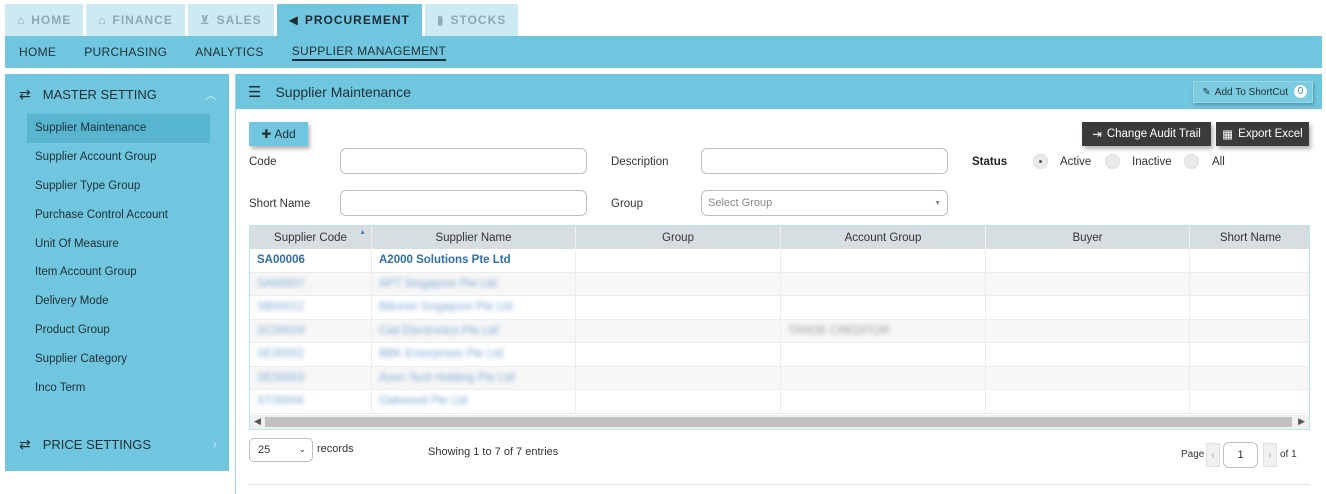 This screenshot has width=1326, height=494. I want to click on supplier-code-cell: ST00004, so click(280, 401).